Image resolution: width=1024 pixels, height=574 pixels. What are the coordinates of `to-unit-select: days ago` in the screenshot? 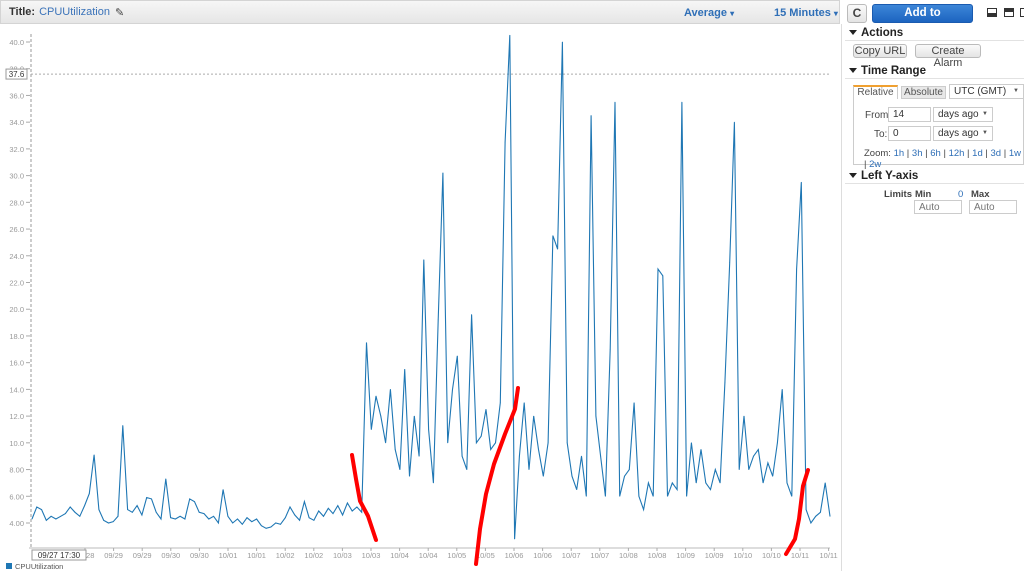 It's located at (963, 133).